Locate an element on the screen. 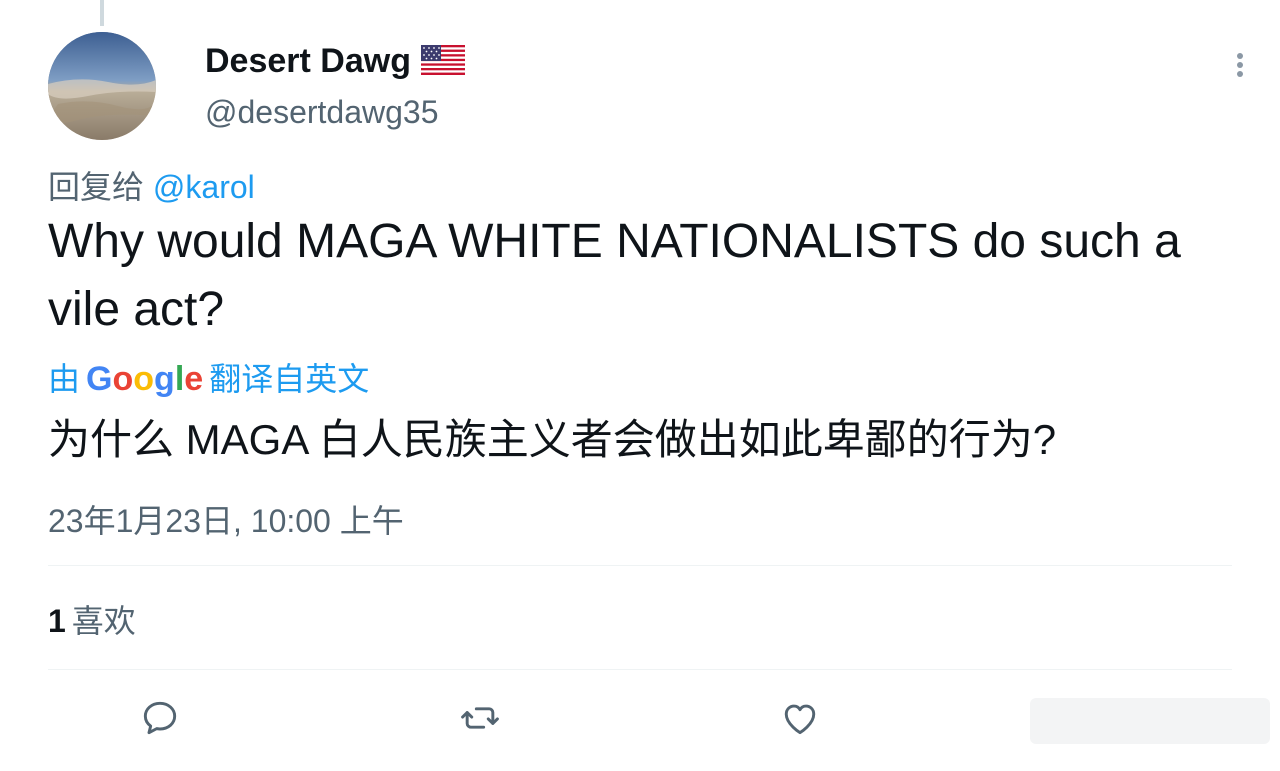  translation-attribution: 由 Google 翻译自英文 is located at coordinates (208, 377).